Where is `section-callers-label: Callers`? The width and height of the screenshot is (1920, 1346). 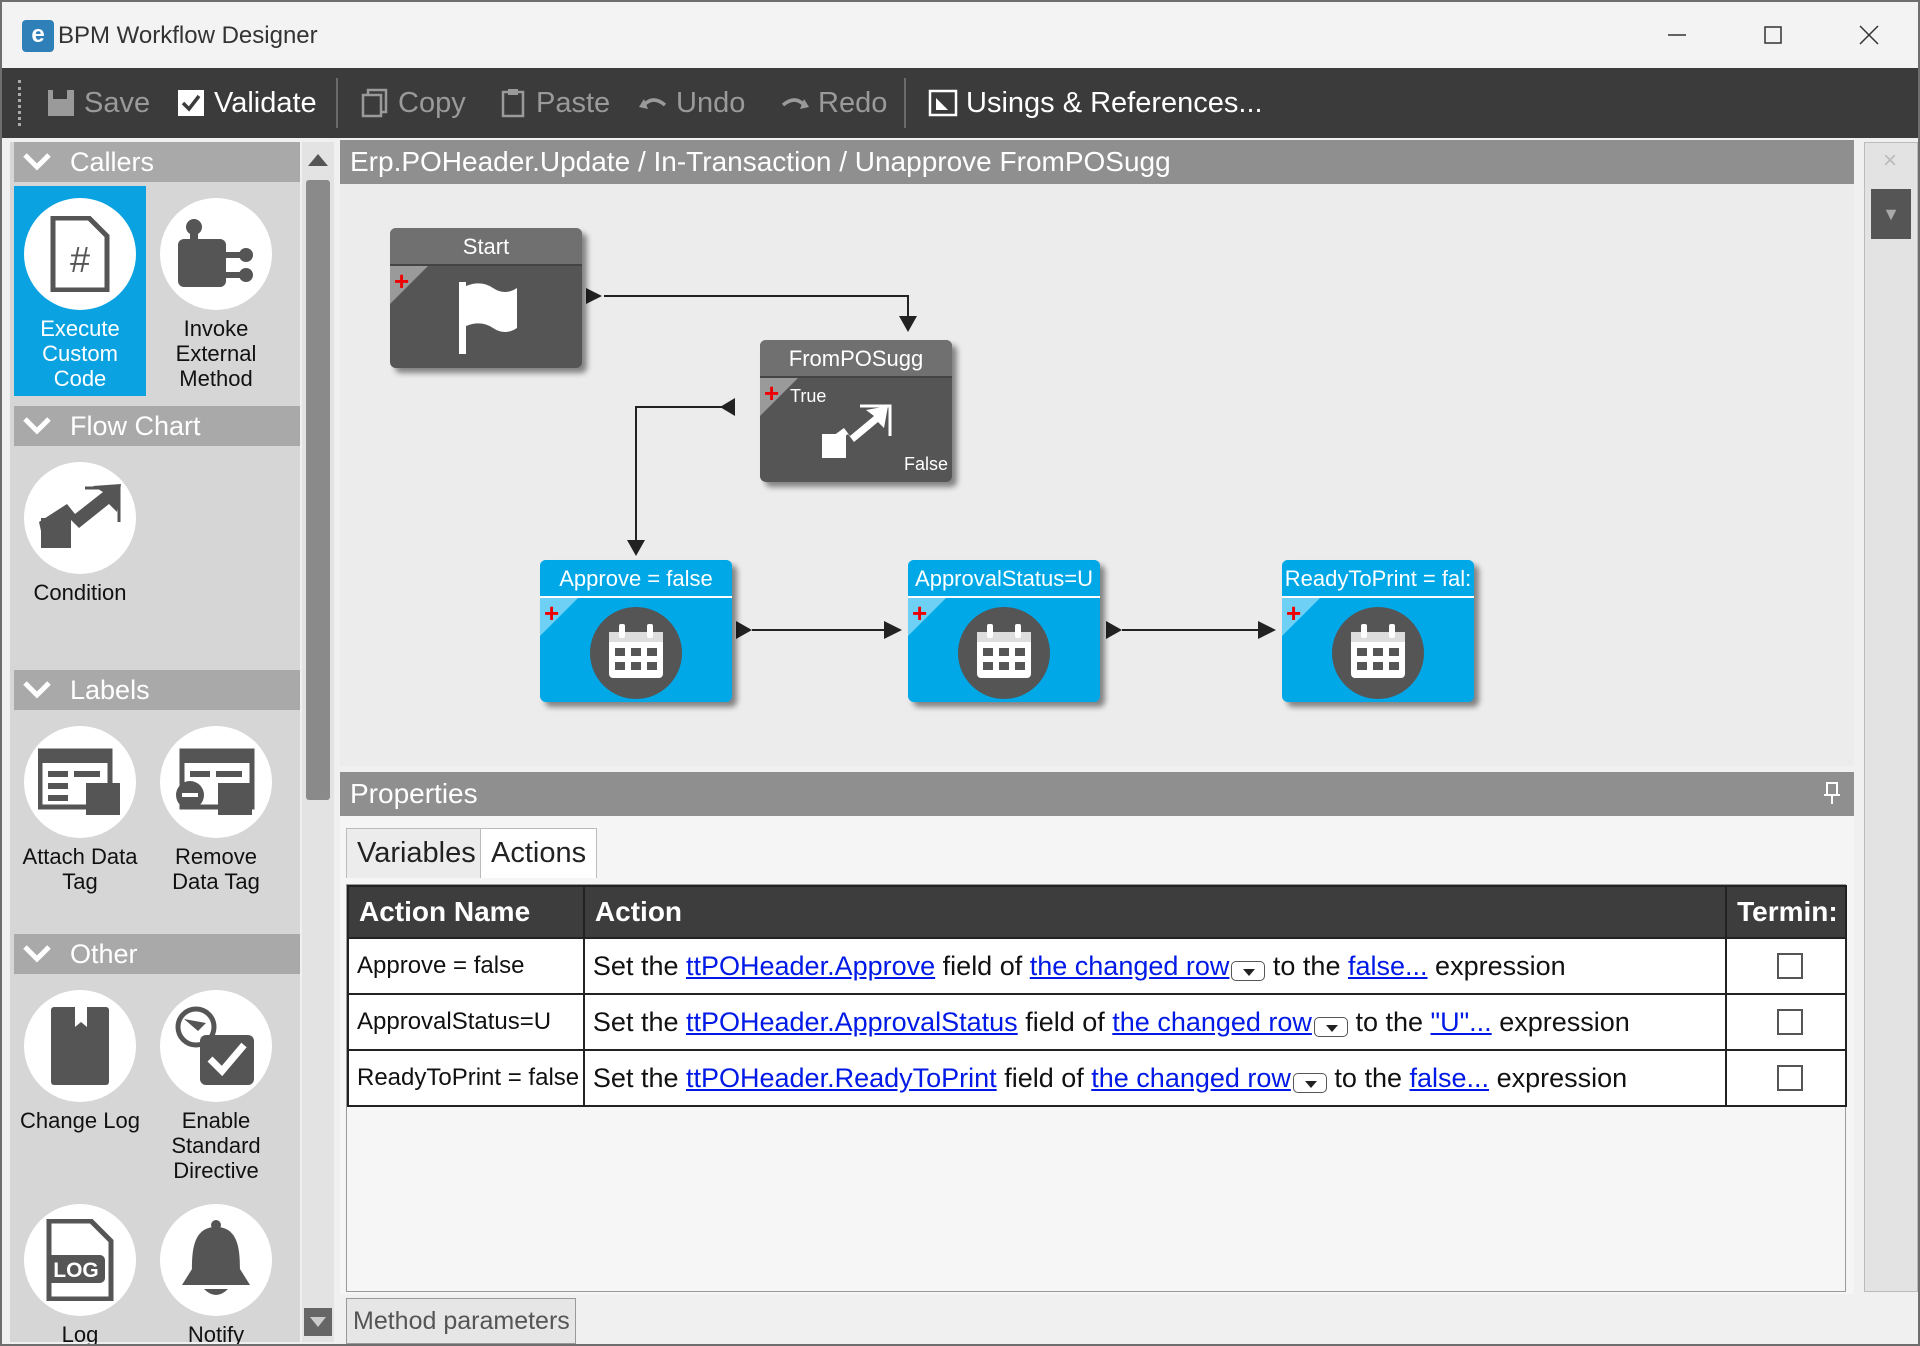 section-callers-label: Callers is located at coordinates (112, 161).